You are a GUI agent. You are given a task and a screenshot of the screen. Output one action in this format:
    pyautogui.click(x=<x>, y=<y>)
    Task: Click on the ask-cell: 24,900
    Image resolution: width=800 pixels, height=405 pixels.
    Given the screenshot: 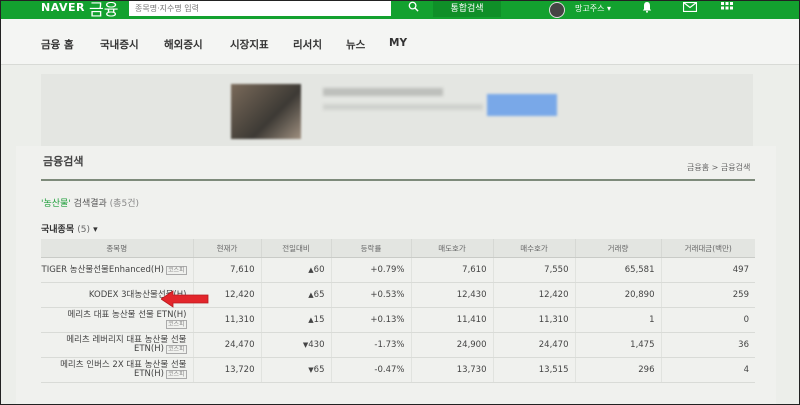 What is the action you would take?
    pyautogui.click(x=451, y=345)
    